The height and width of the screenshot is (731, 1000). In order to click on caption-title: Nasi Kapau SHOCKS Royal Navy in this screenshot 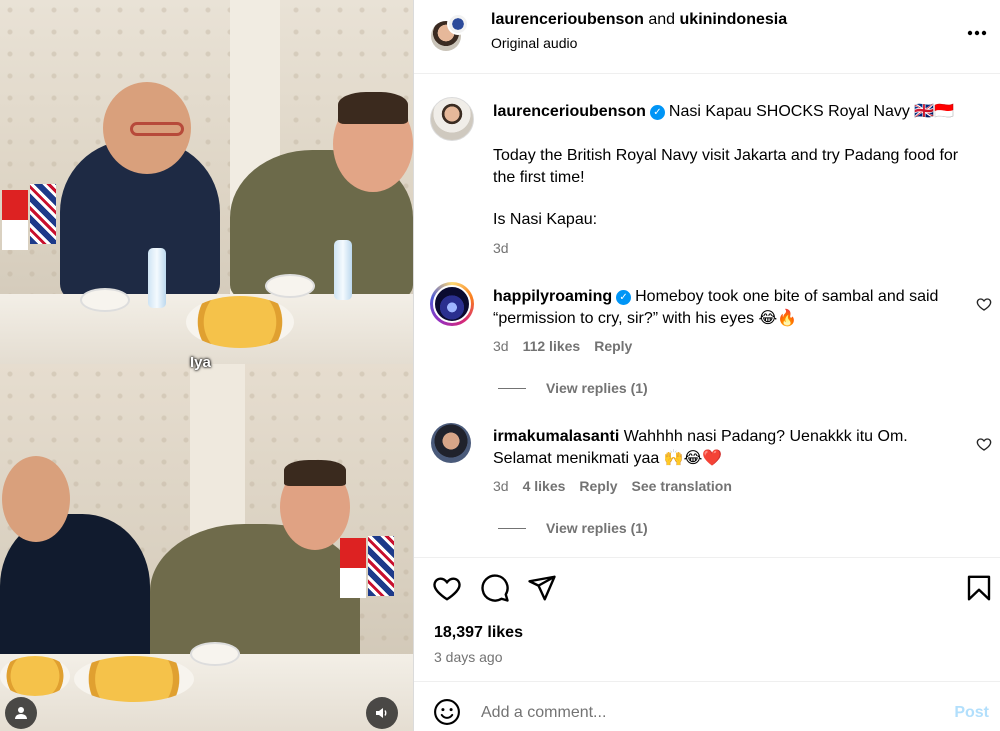, I will do `click(789, 111)`.